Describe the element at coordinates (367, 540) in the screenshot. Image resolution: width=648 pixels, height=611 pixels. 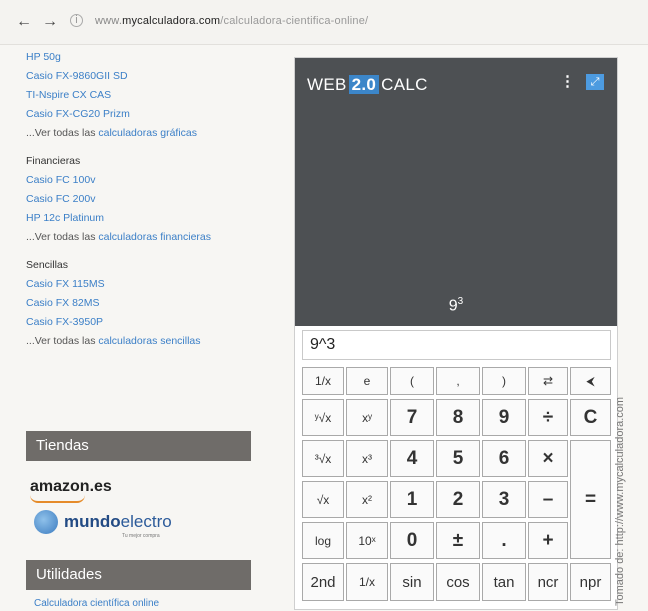
I see `key-ten-pow-x: 10ˣ` at that location.